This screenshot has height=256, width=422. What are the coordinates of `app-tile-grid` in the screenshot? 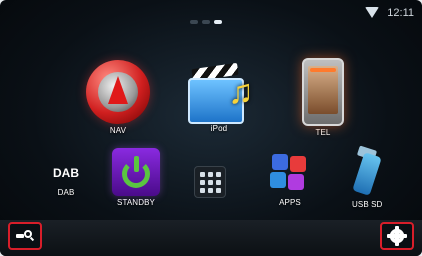 It's located at (210, 182).